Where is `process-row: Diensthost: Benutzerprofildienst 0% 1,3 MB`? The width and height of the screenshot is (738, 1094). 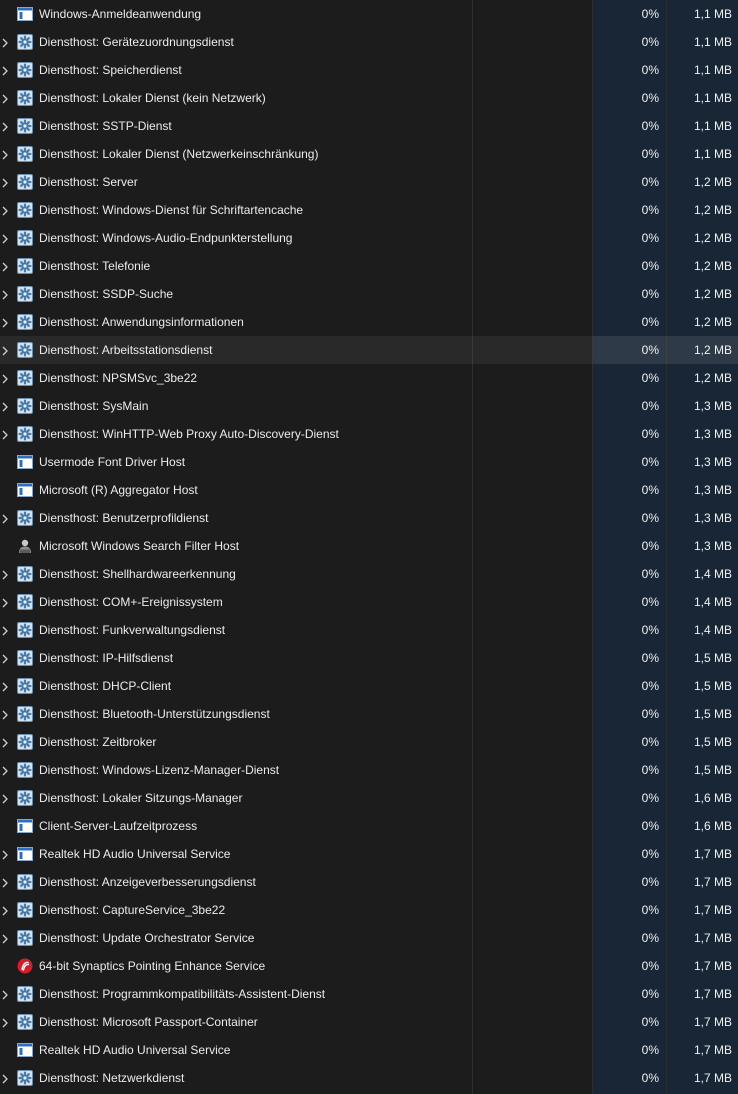
process-row: Diensthost: Benutzerprofildienst 0% 1,3 MB is located at coordinates (369, 518).